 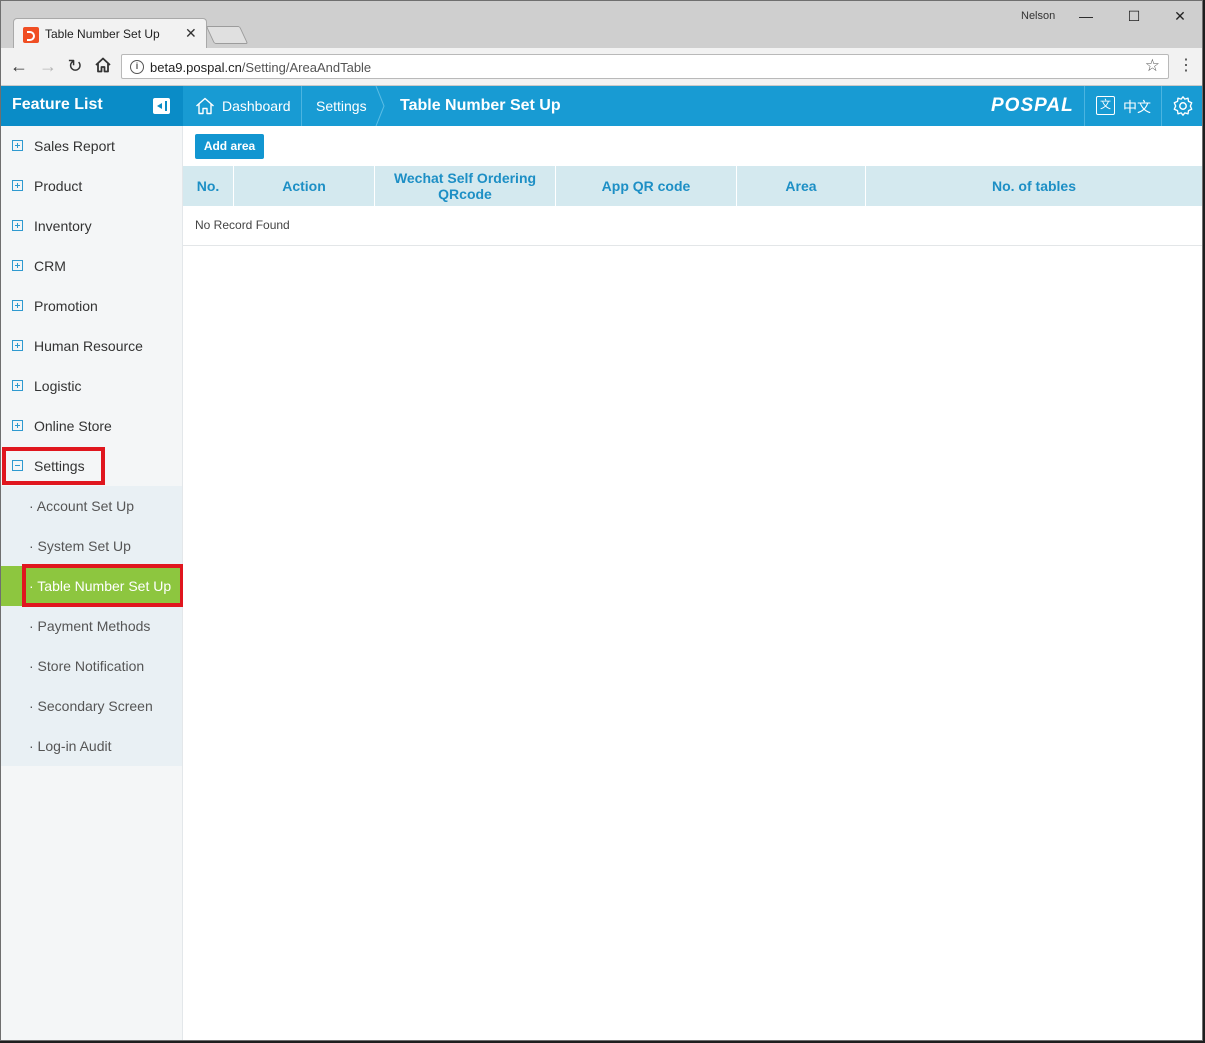 What do you see at coordinates (1152, 66) in the screenshot?
I see `bookmark-star-icon: ☆` at bounding box center [1152, 66].